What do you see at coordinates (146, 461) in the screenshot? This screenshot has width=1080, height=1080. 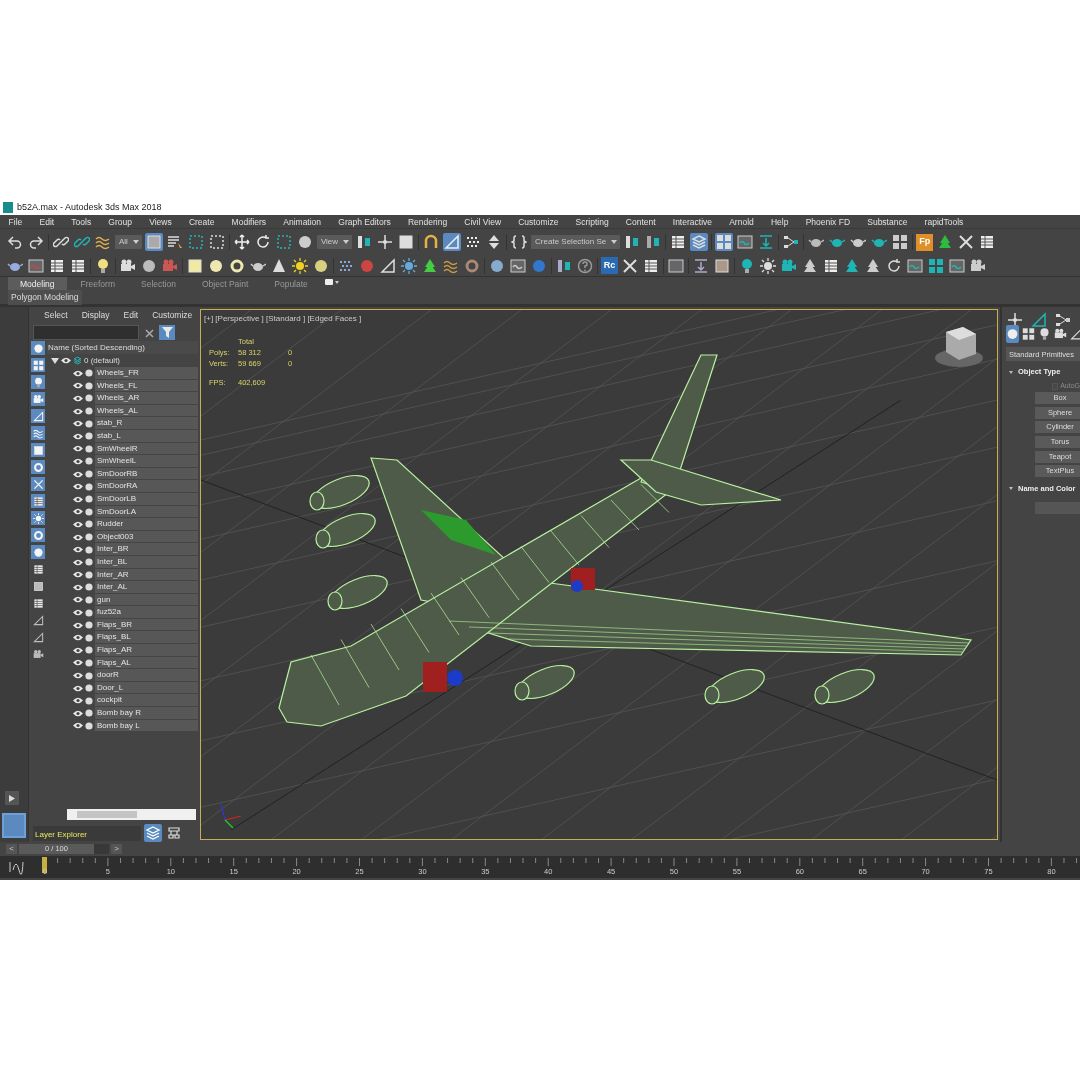 I see `object-name: SmWheelL` at bounding box center [146, 461].